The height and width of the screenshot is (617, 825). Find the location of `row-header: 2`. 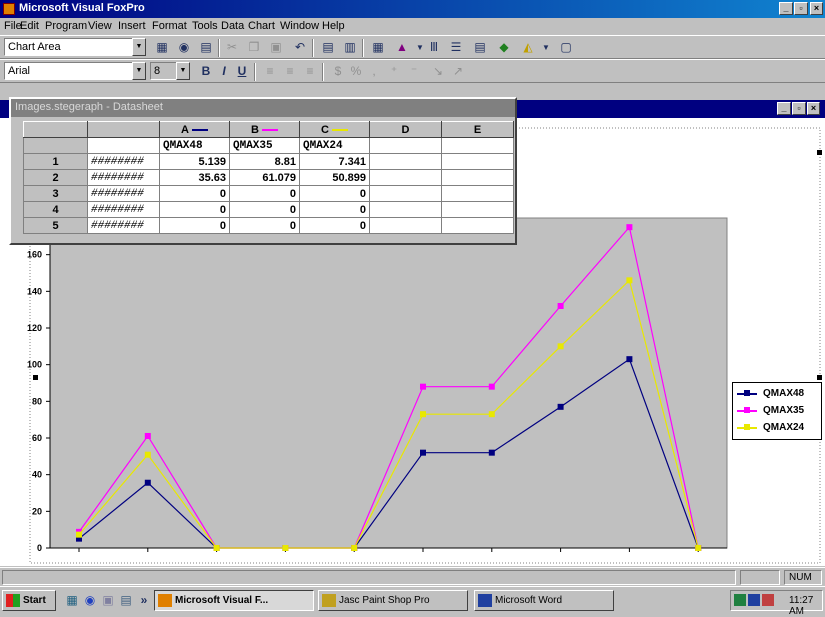

row-header: 2 is located at coordinates (55, 177).